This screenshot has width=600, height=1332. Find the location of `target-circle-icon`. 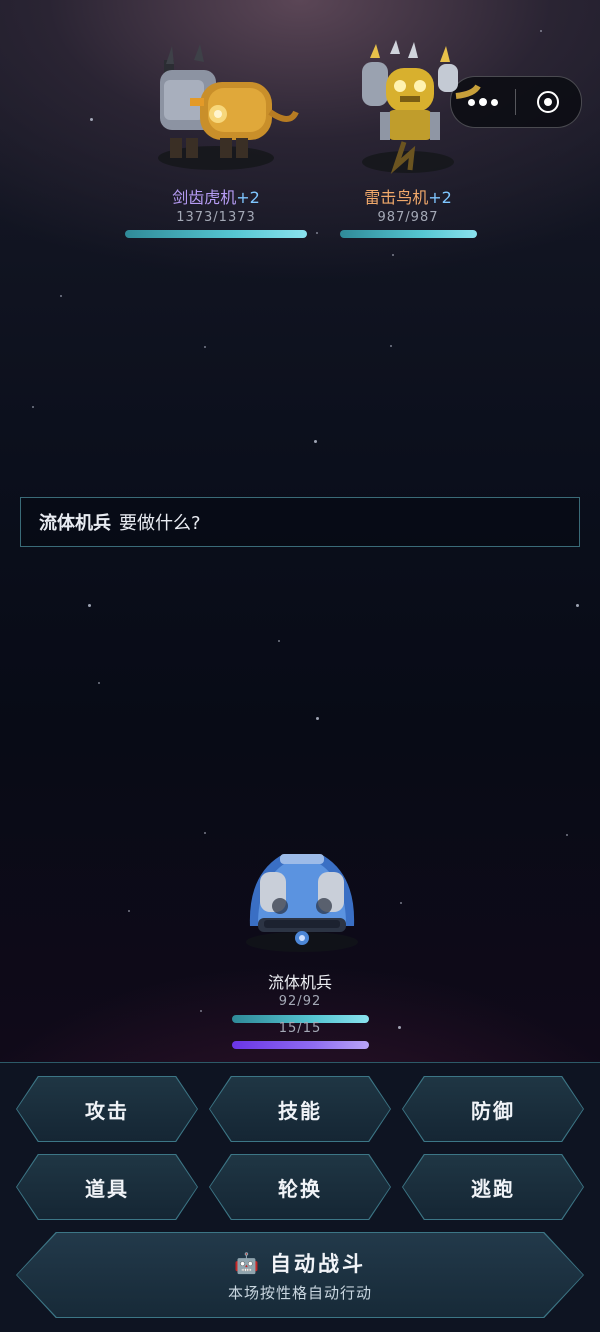

target-circle-icon is located at coordinates (548, 102).